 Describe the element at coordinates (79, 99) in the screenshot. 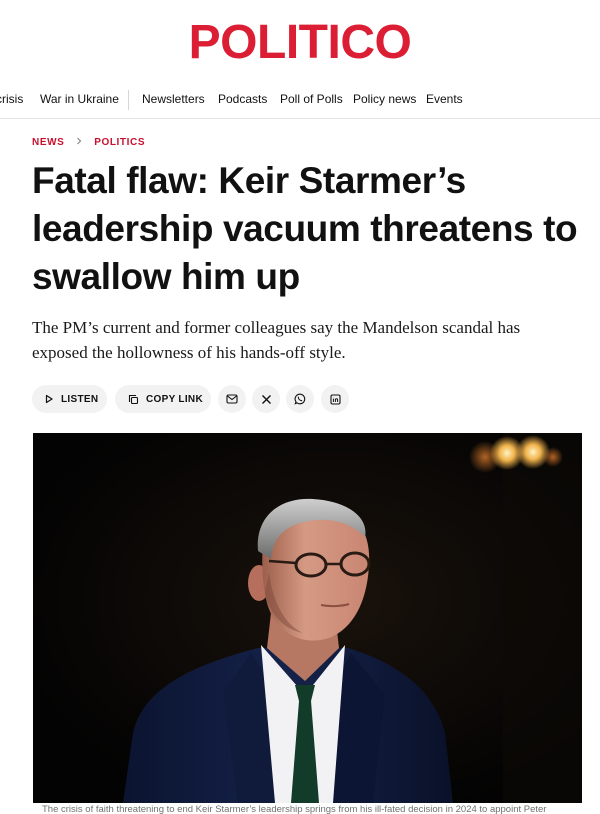

I see `nav-item-war-in-ukraine: War in Ukraine` at that location.